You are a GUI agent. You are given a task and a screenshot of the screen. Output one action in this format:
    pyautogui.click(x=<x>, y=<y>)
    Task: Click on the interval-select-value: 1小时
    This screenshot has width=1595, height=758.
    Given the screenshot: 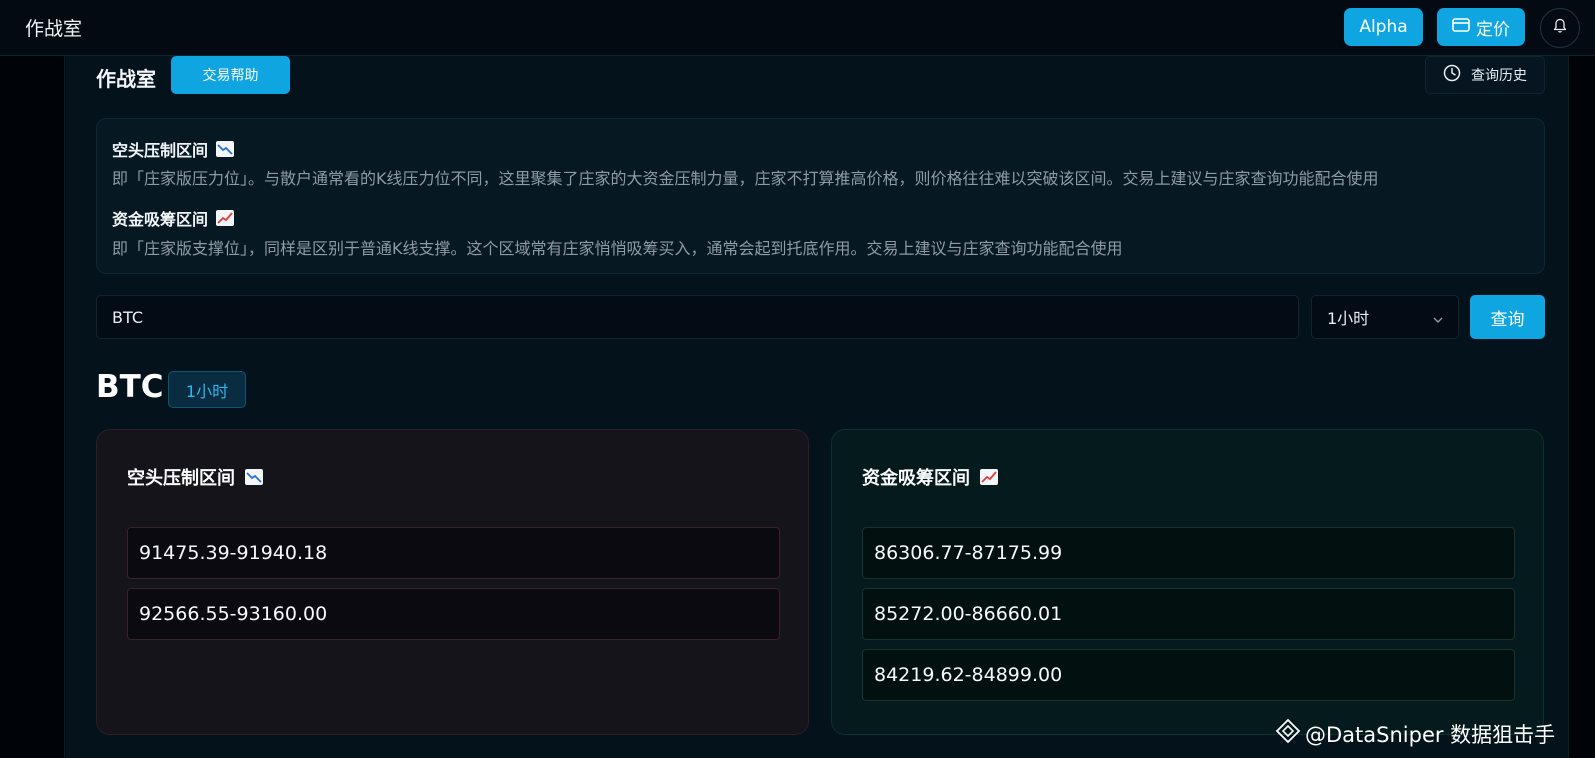 What is the action you would take?
    pyautogui.click(x=1348, y=318)
    